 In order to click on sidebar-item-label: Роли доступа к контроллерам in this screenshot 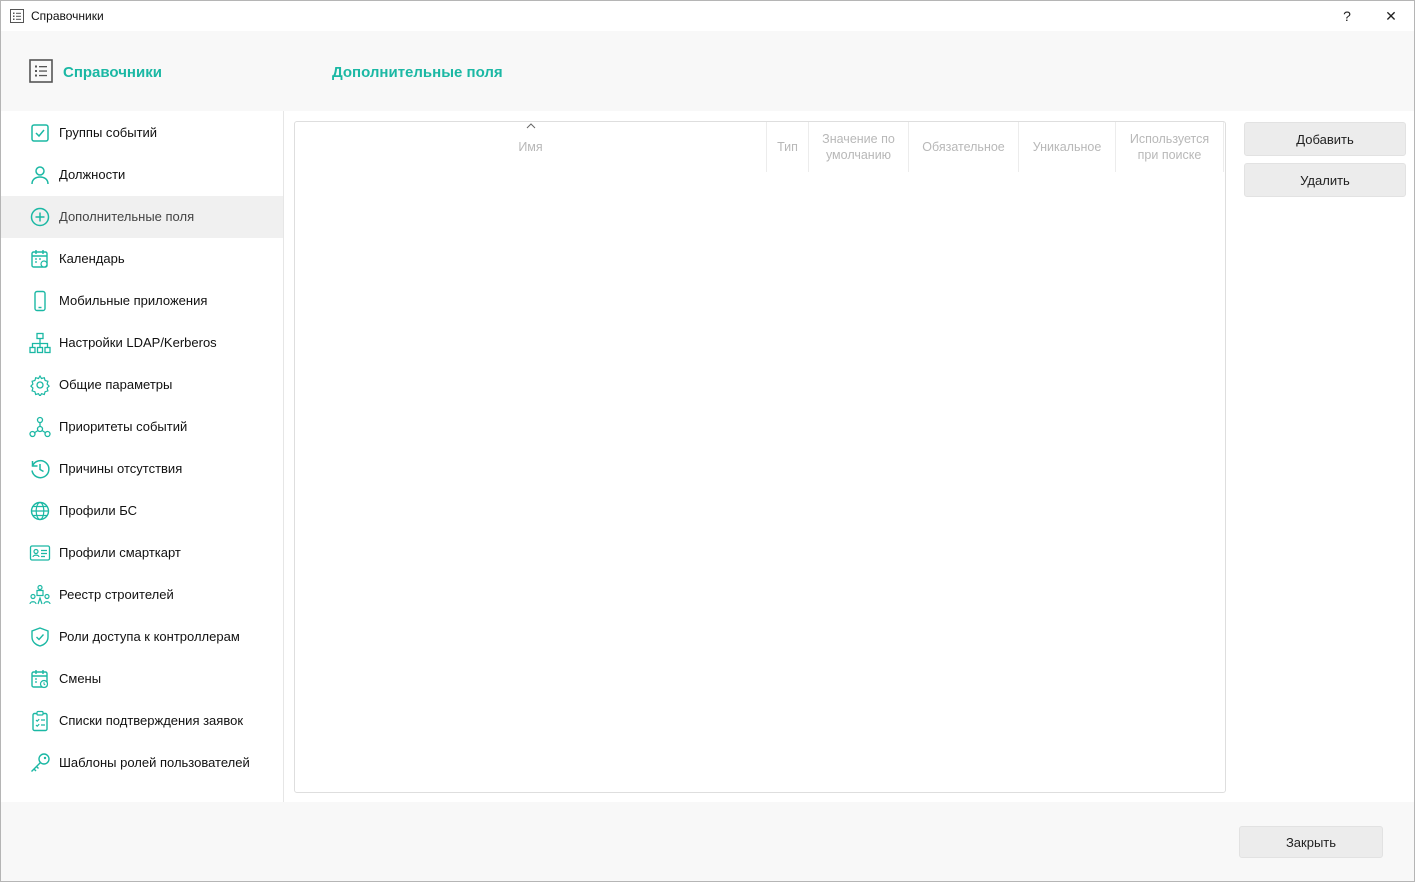, I will do `click(149, 636)`.